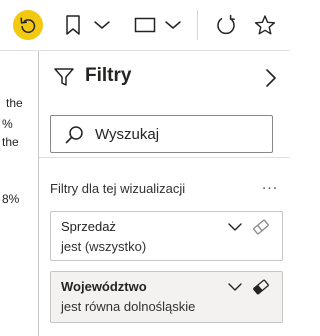 This screenshot has width=320, height=336. I want to click on filter-card-name: Województwo, so click(104, 286).